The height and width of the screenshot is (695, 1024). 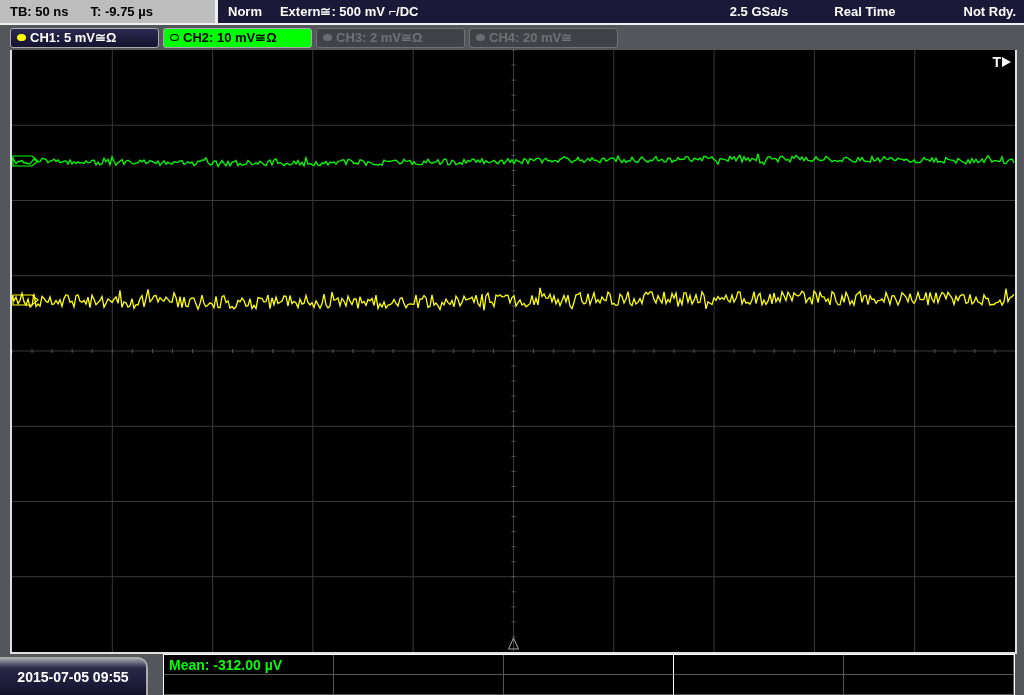 What do you see at coordinates (73, 677) in the screenshot?
I see `date-time-label: 2015-07-05 09:55` at bounding box center [73, 677].